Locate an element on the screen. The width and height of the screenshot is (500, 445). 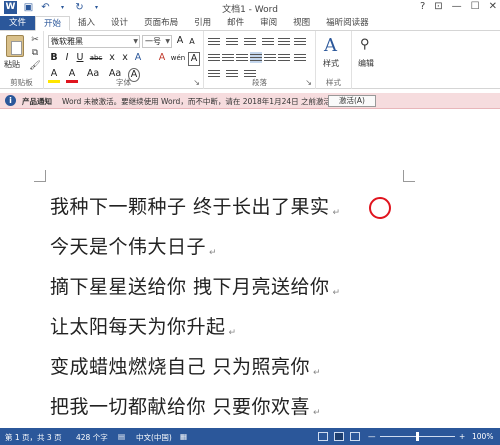
char-border-button: A is located at coordinates (194, 59).